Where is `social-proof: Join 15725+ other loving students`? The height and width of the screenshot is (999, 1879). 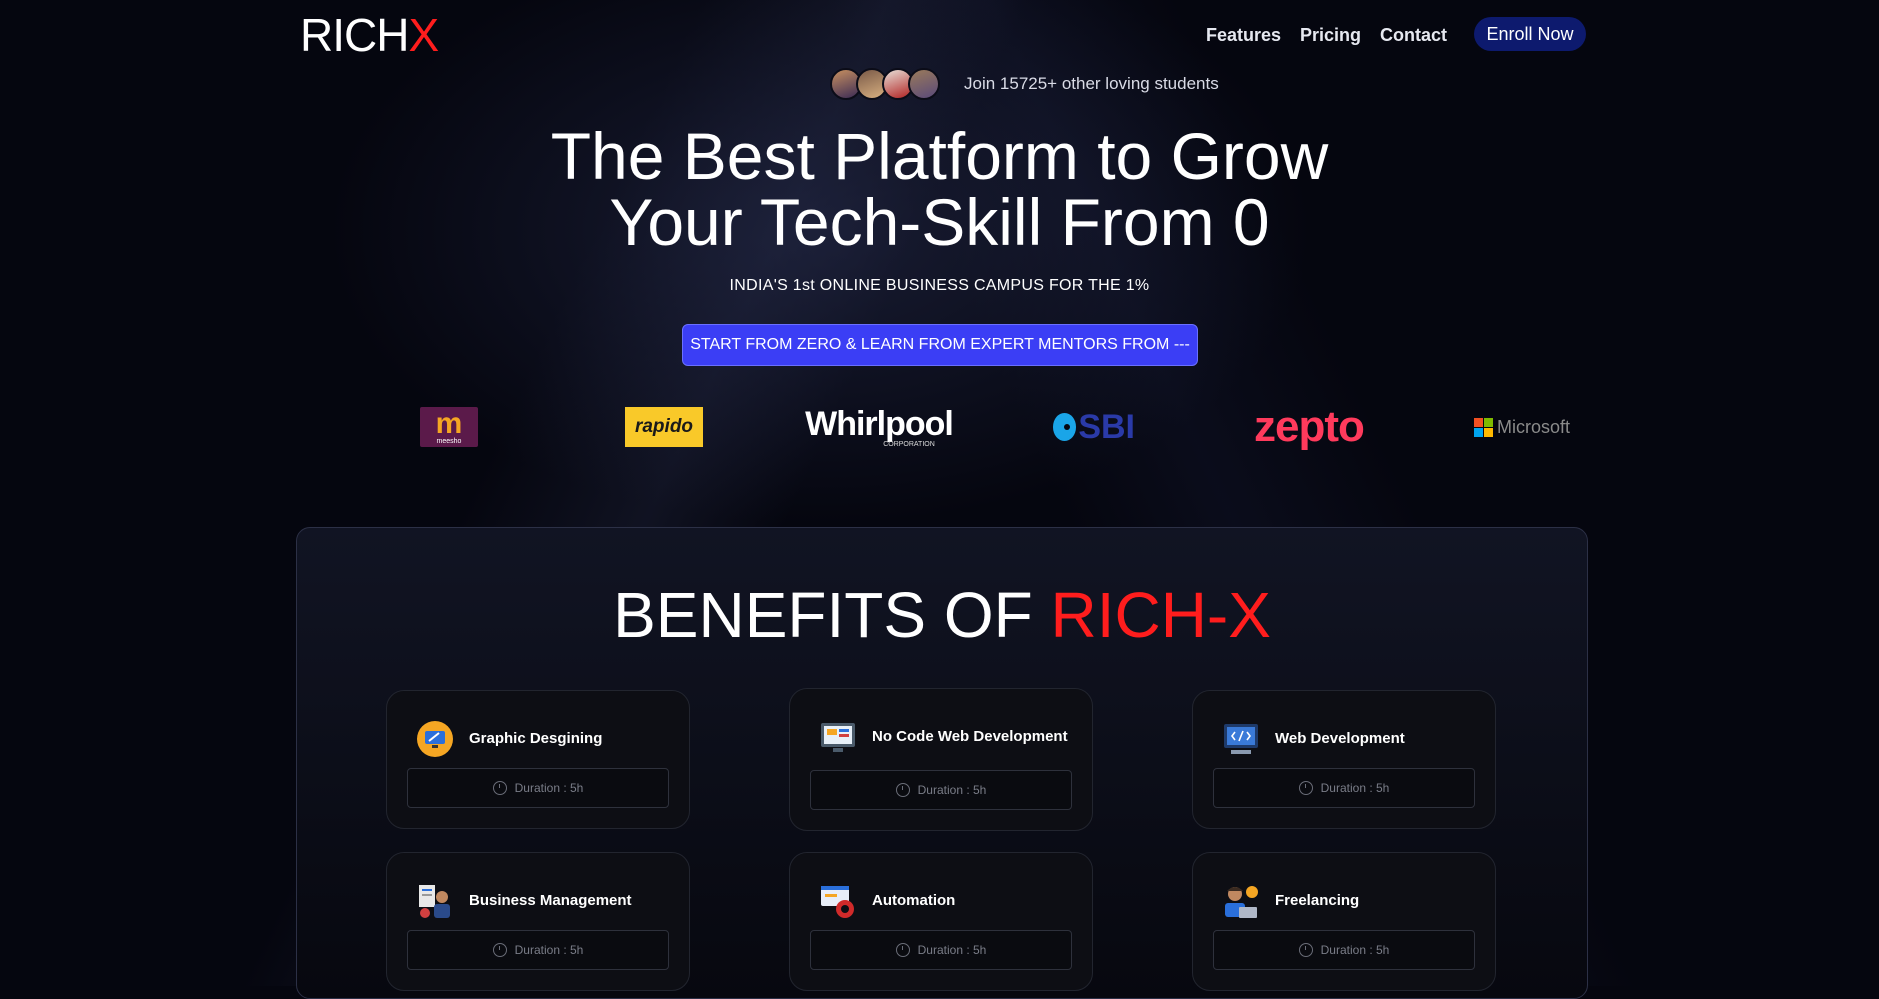 social-proof: Join 15725+ other loving students is located at coordinates (1024, 84).